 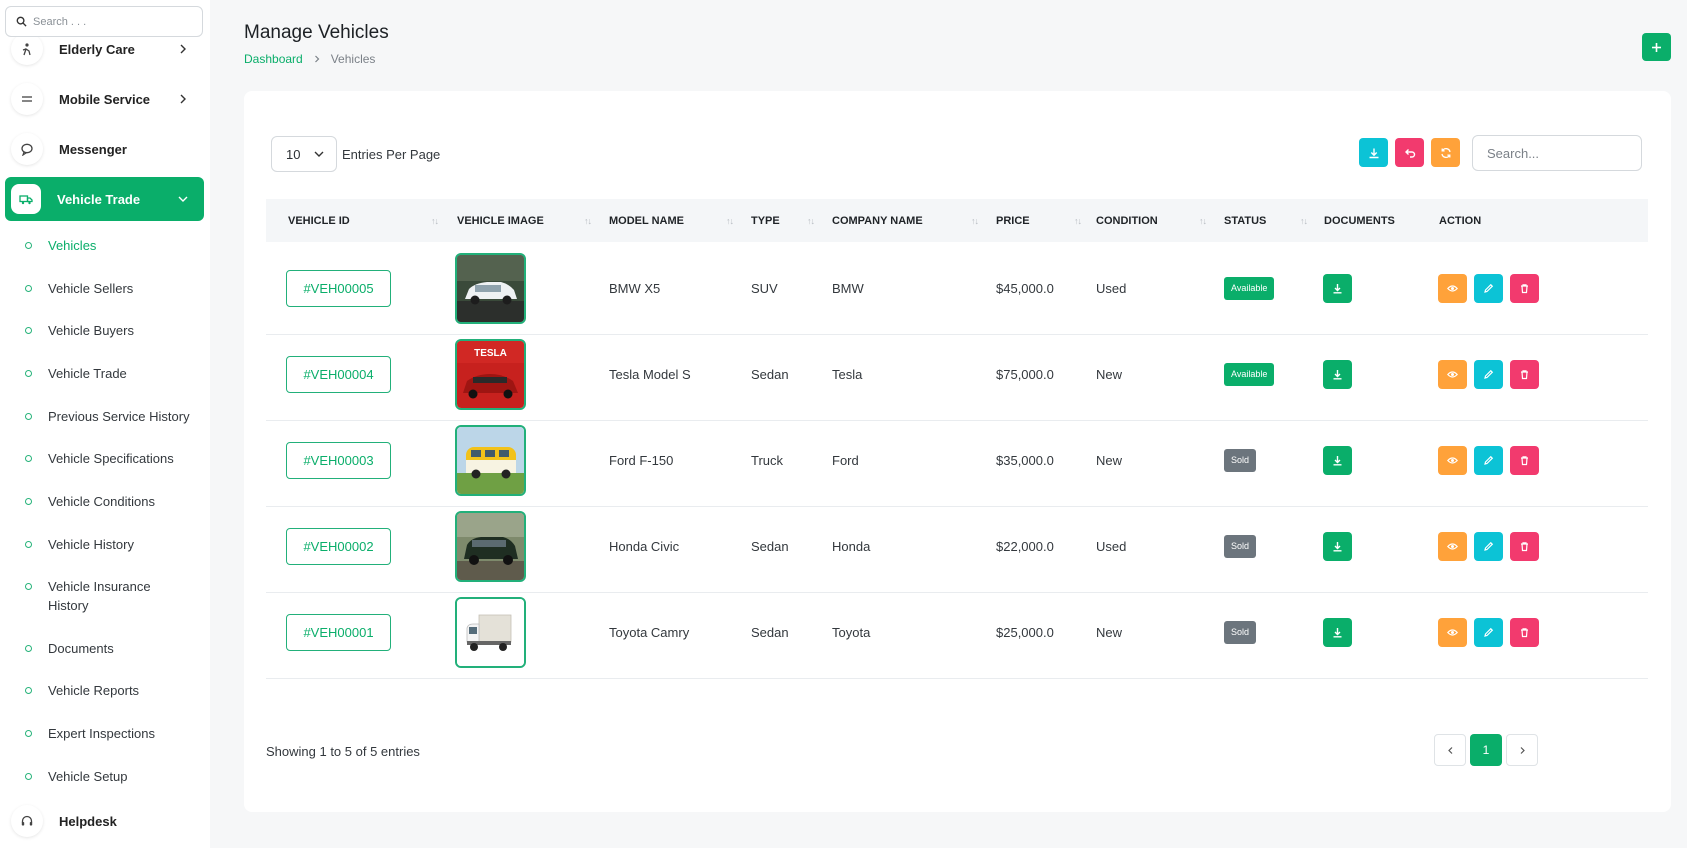 I want to click on submenu-item-vehicle-insurance-history: Vehicle Insurance History, so click(x=96, y=597).